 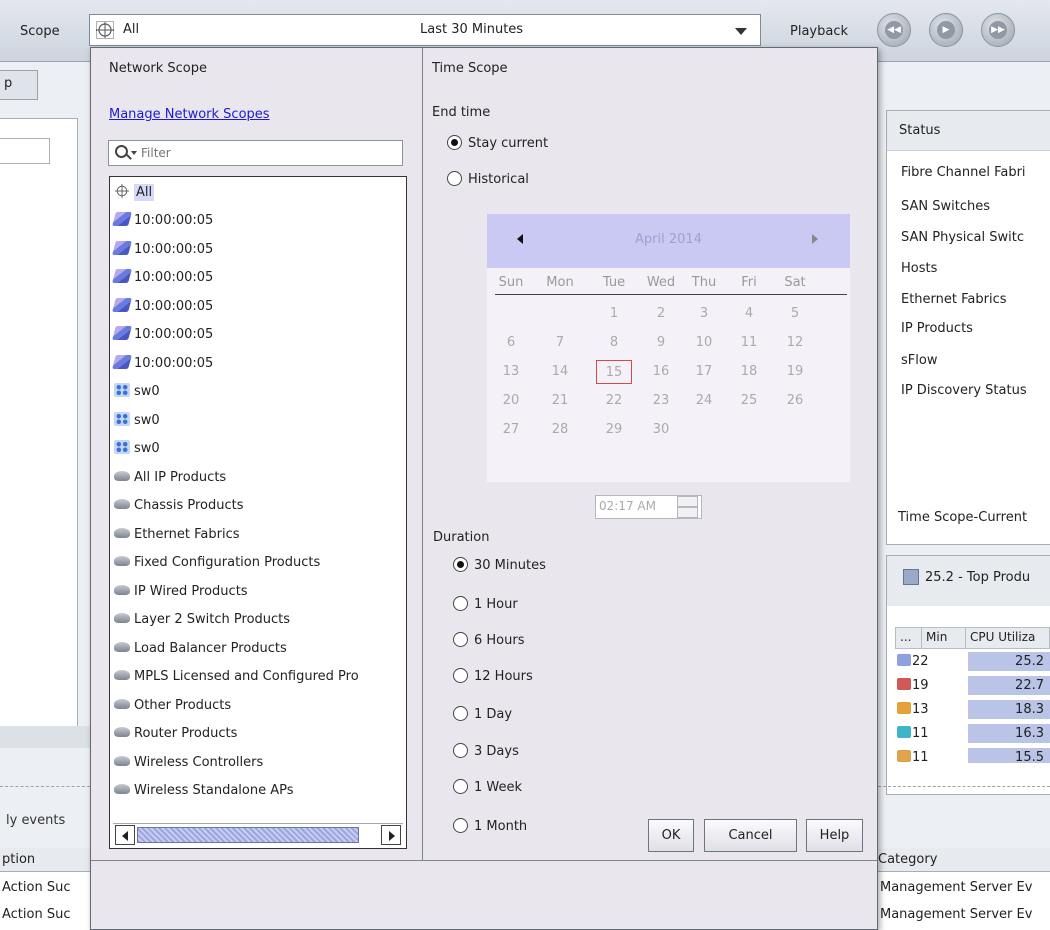 I want to click on table-row: 22 25.2, so click(x=972, y=662).